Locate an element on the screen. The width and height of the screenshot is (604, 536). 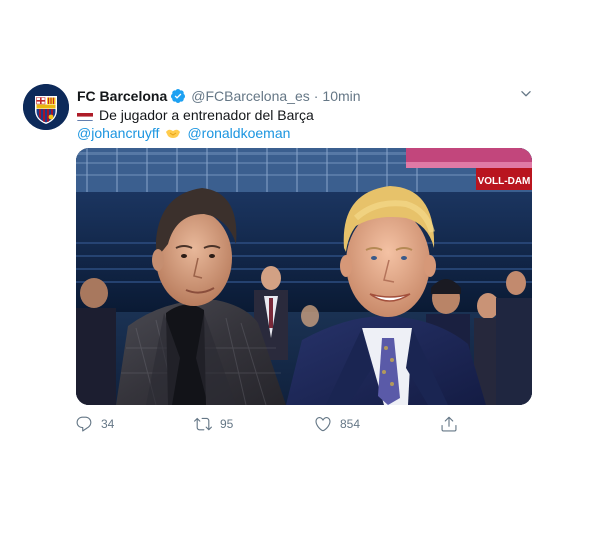
retweet-count: 95 is located at coordinates (227, 424).